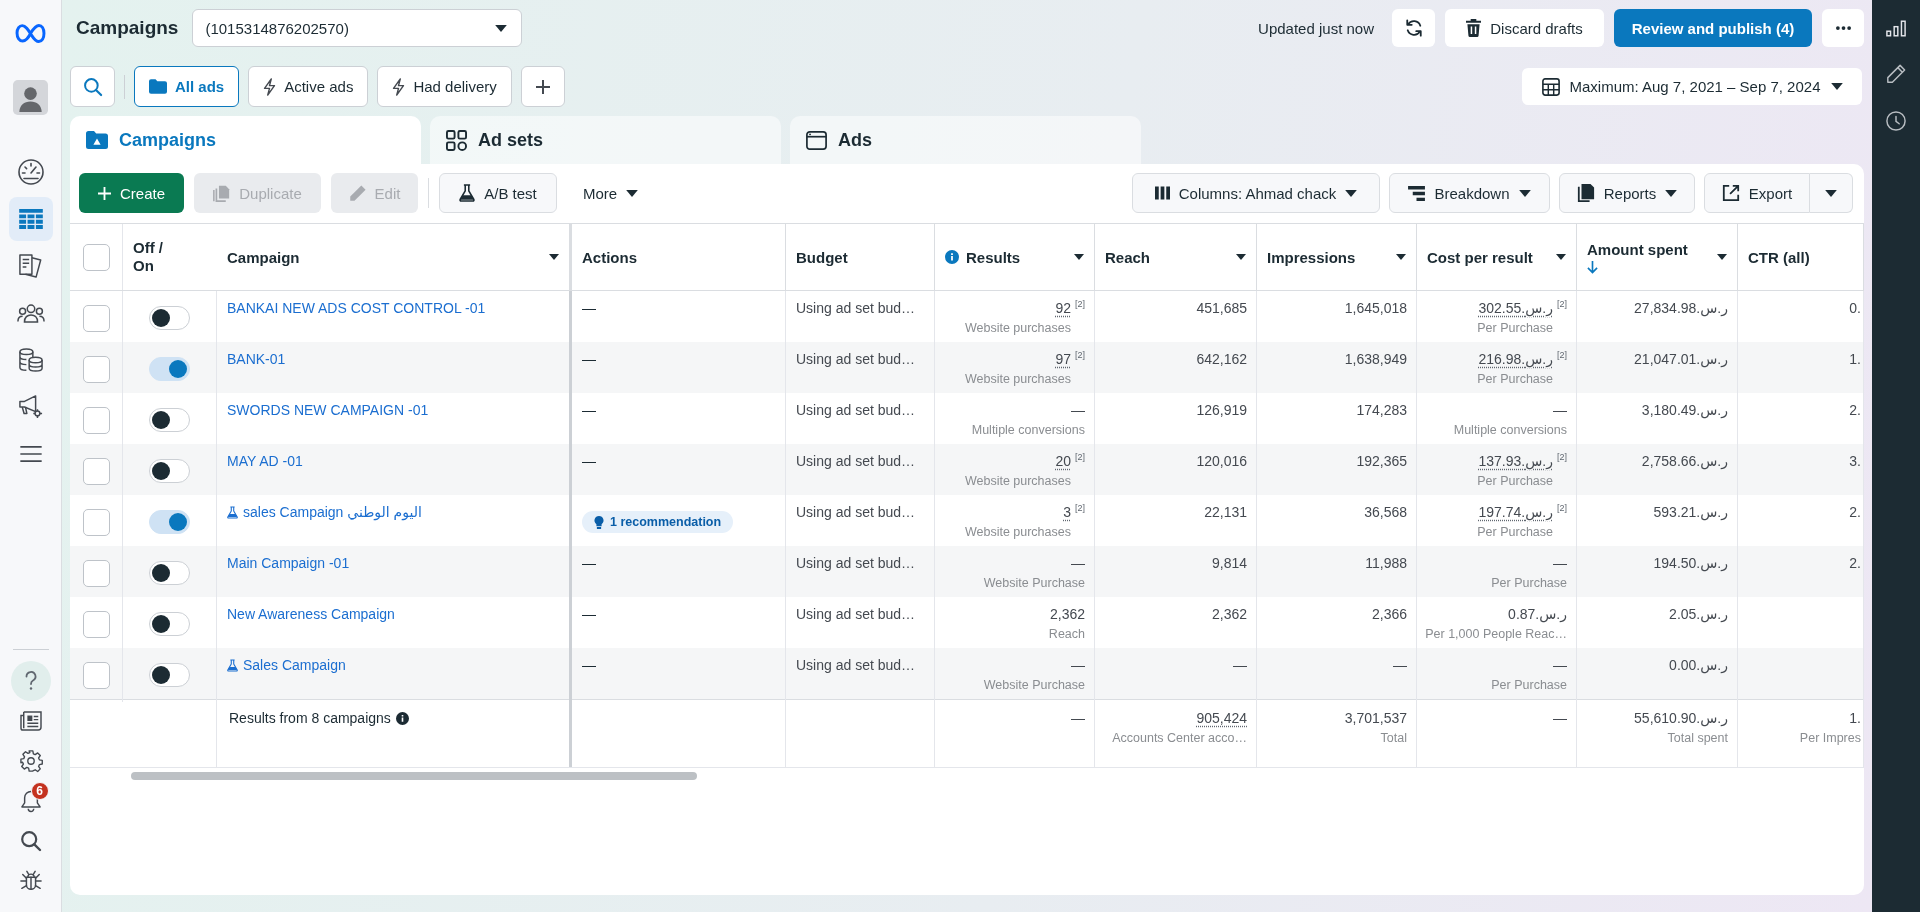 The height and width of the screenshot is (912, 1920). I want to click on total-label: Total spent, so click(1697, 738).